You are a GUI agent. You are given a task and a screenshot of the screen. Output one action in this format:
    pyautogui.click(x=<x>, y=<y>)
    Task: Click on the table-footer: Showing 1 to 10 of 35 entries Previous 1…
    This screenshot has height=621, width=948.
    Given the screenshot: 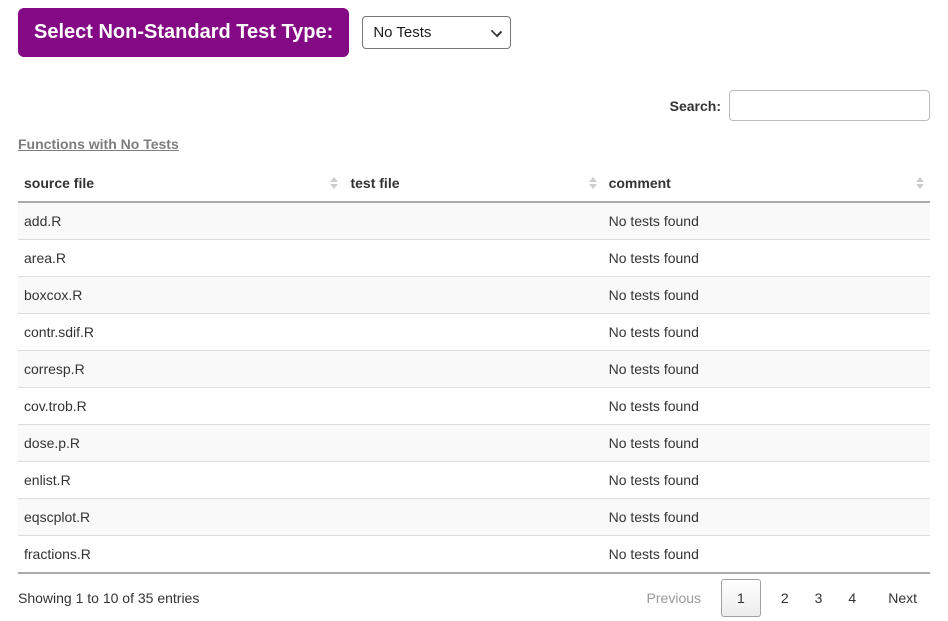 What is the action you would take?
    pyautogui.click(x=474, y=598)
    